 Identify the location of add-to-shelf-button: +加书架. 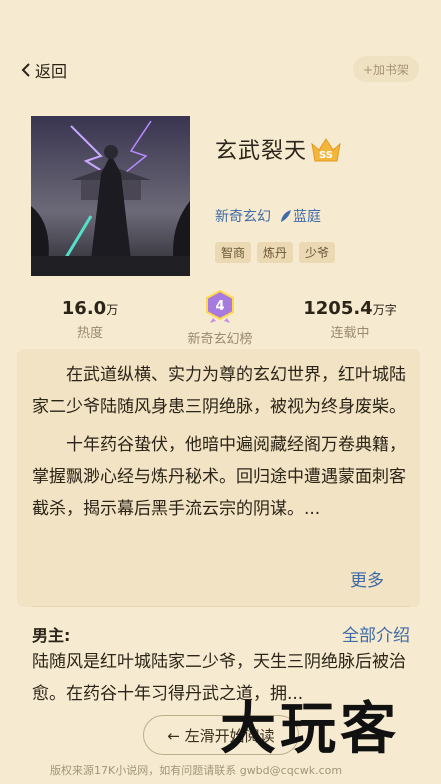
(385, 69).